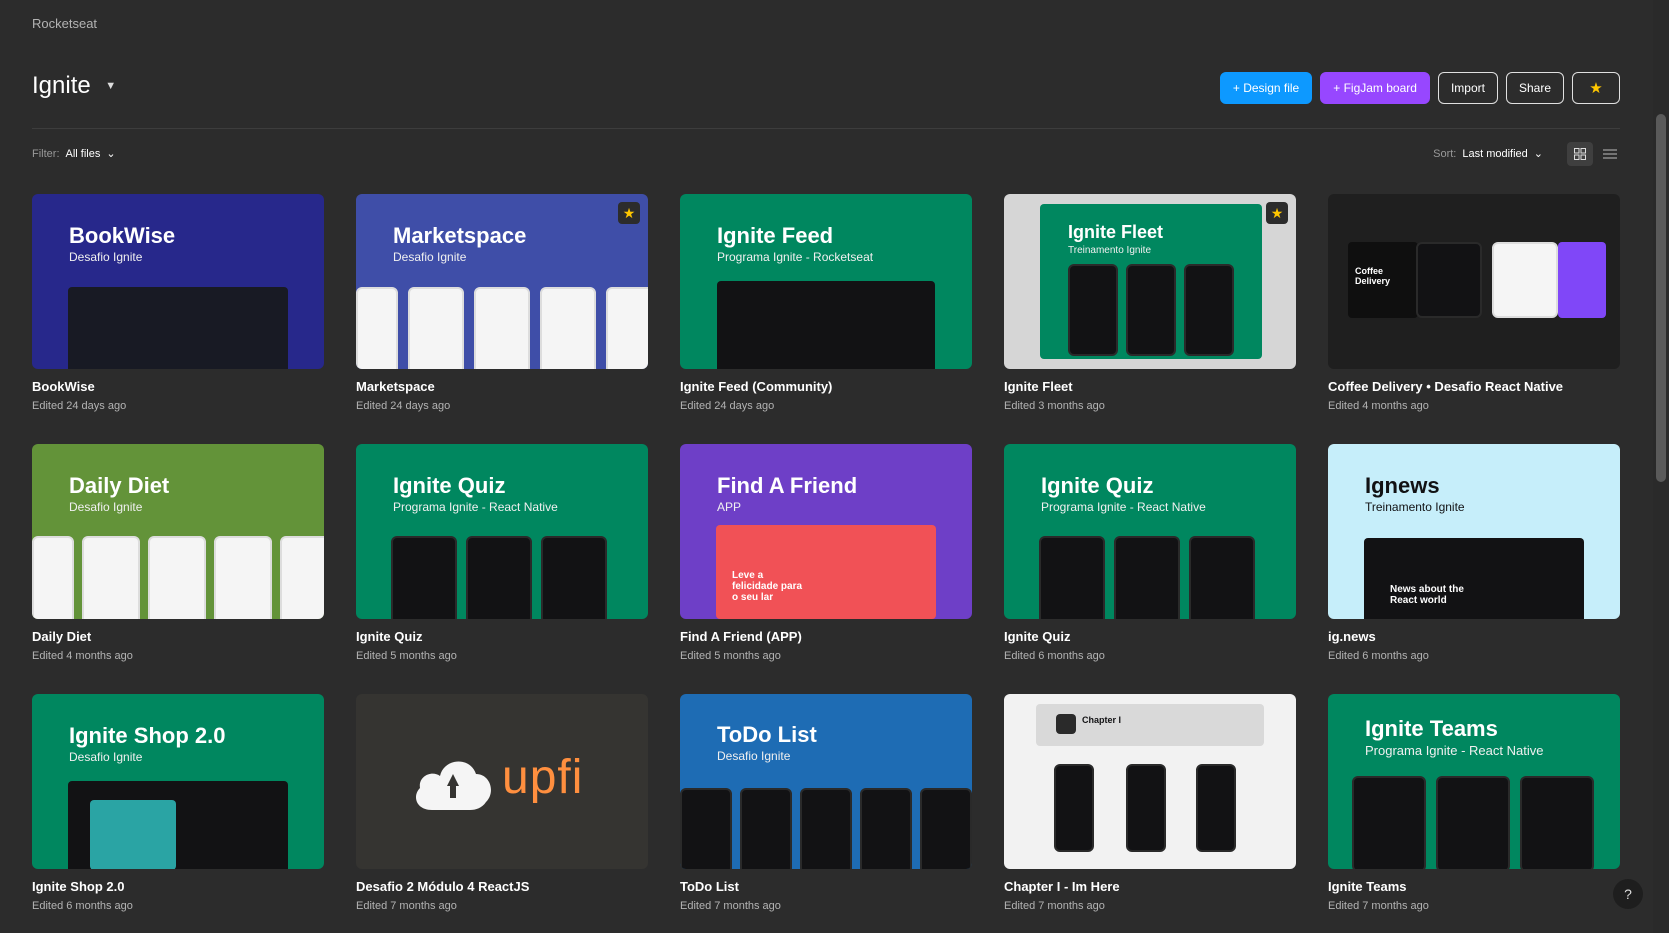 This screenshot has height=933, width=1669. I want to click on scrollbar-thumb, so click(1661, 298).